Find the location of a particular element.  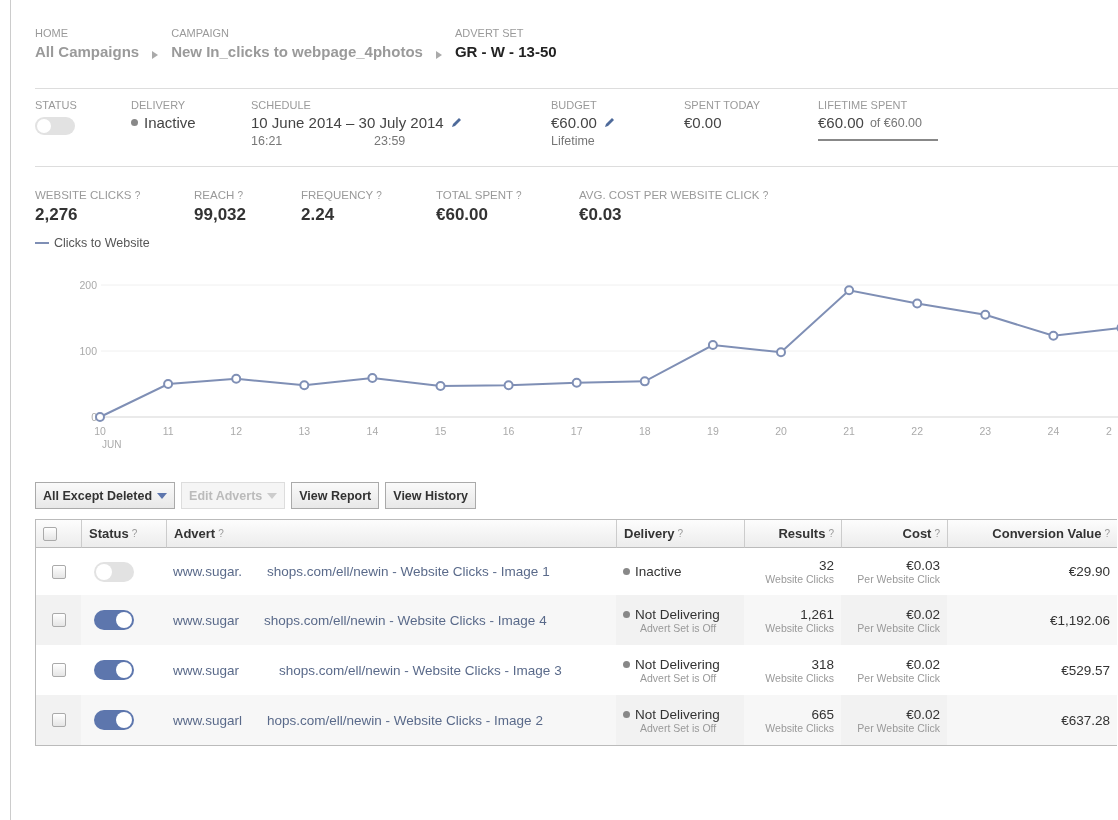

column-header: Conversion Value ? is located at coordinates (1032, 534).